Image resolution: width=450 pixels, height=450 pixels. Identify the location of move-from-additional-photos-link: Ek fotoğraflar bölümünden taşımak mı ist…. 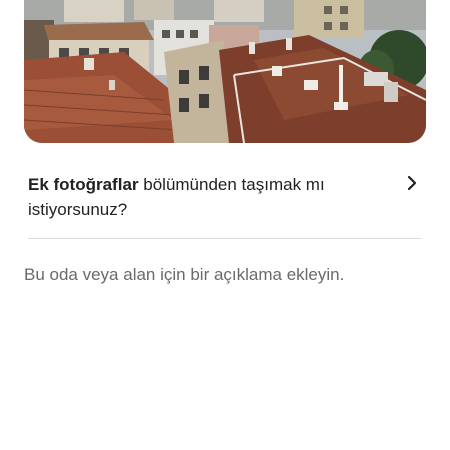
(225, 198).